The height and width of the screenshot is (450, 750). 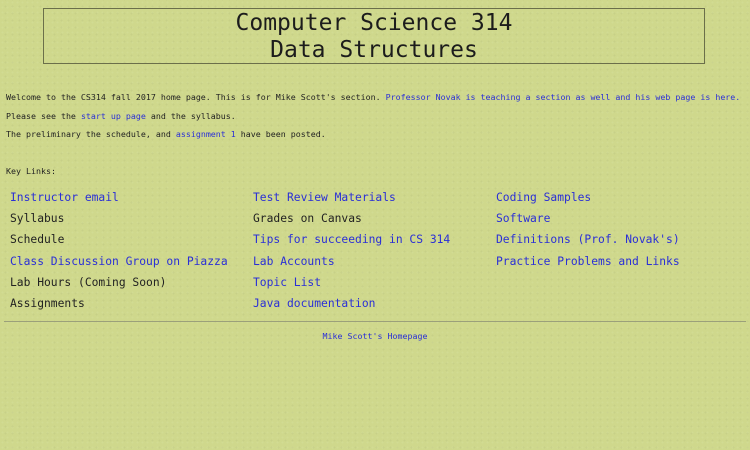 What do you see at coordinates (88, 282) in the screenshot?
I see `lab-hours-text: Lab Hours (Coming Soon)` at bounding box center [88, 282].